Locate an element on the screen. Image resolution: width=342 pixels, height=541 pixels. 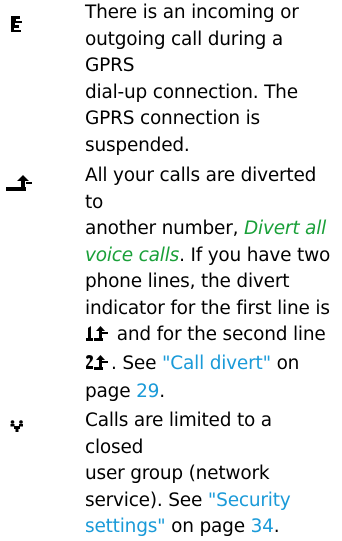
entry-2-line-2-text: another number, is located at coordinates (162, 228).